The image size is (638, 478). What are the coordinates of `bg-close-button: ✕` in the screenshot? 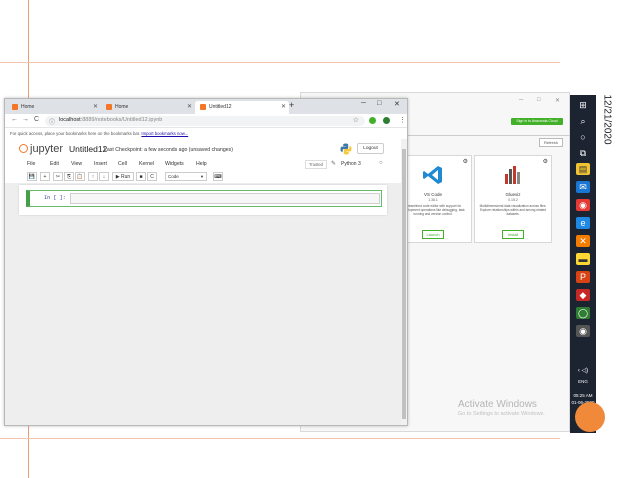 It's located at (557, 100).